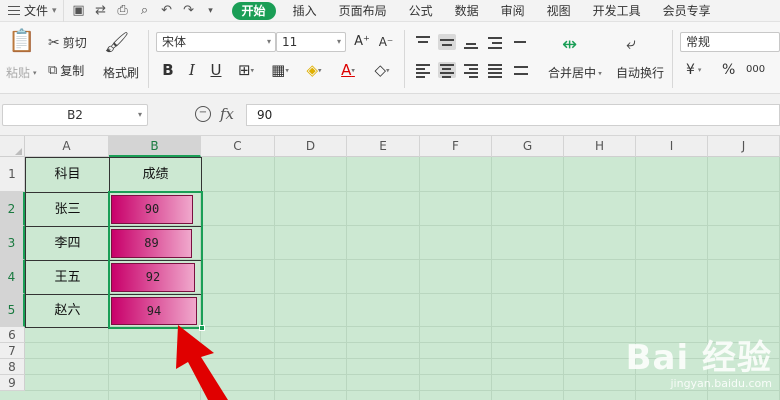 This screenshot has height=400, width=780. I want to click on format-painter-button: 🖌, so click(116, 42).